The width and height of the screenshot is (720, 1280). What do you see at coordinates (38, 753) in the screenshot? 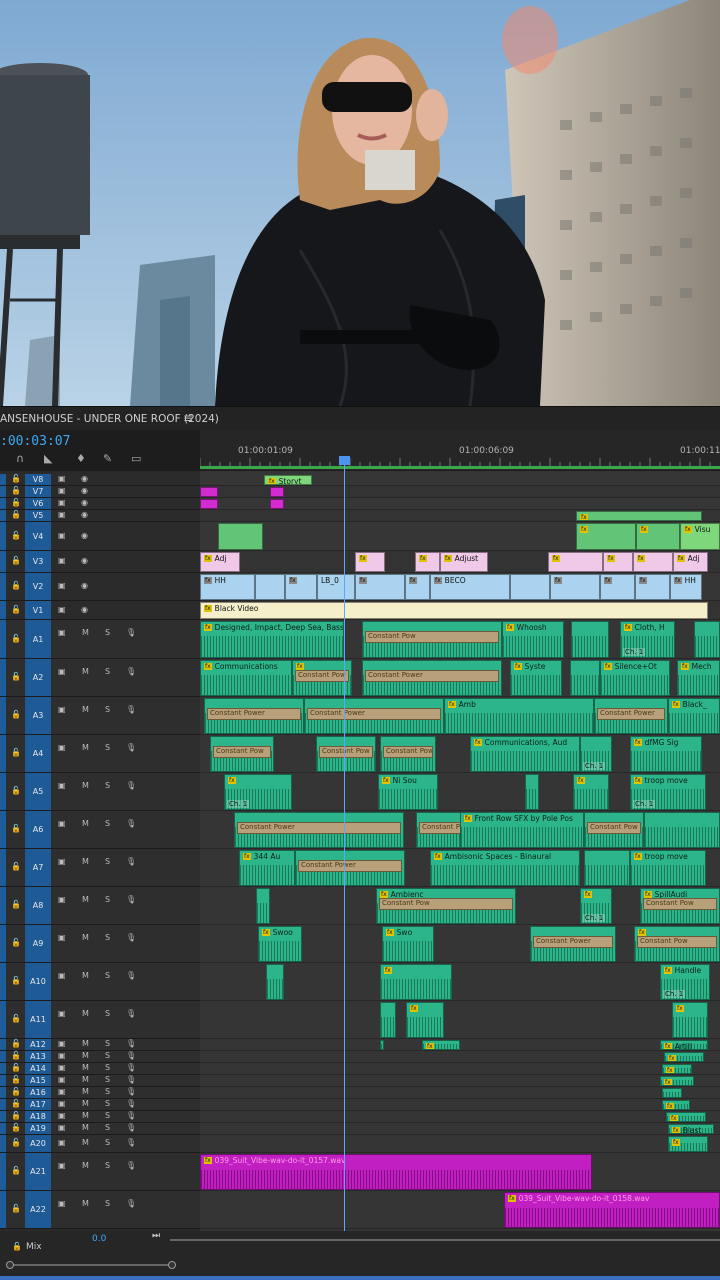
I see `track-name: A4` at bounding box center [38, 753].